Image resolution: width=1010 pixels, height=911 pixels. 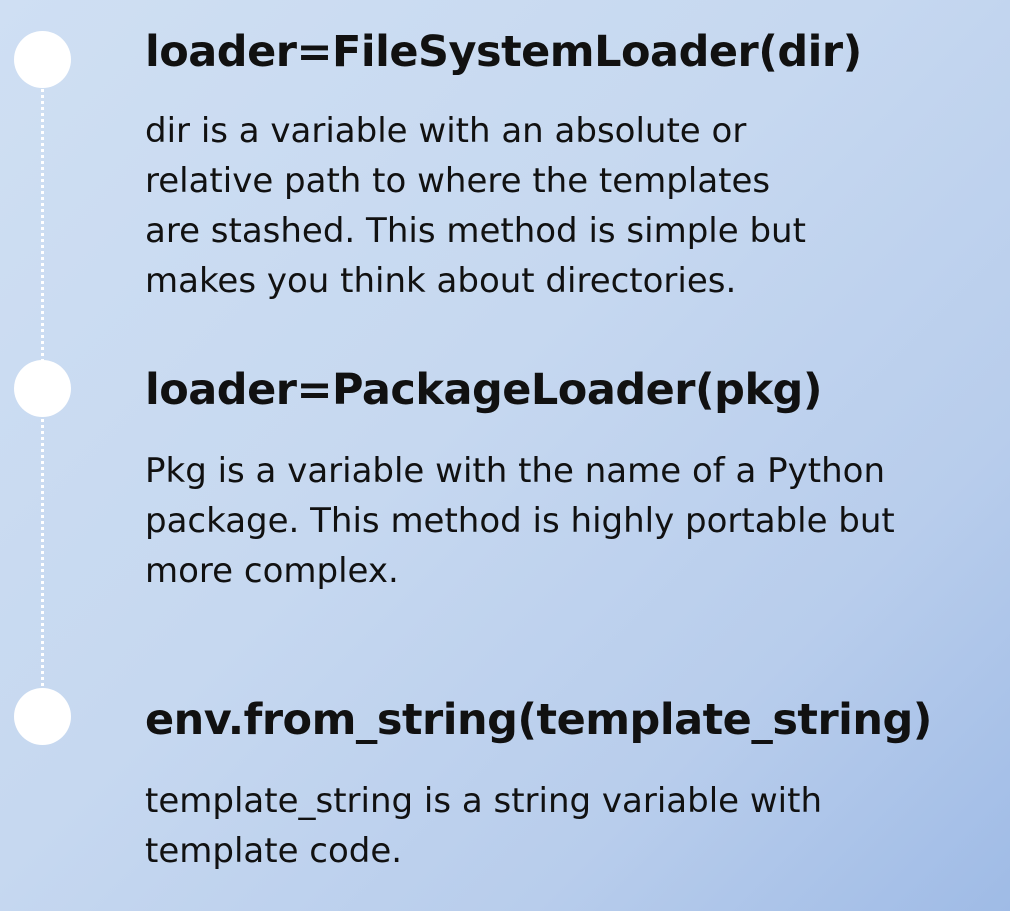 What do you see at coordinates (274, 851) in the screenshot?
I see `description-line: template code.` at bounding box center [274, 851].